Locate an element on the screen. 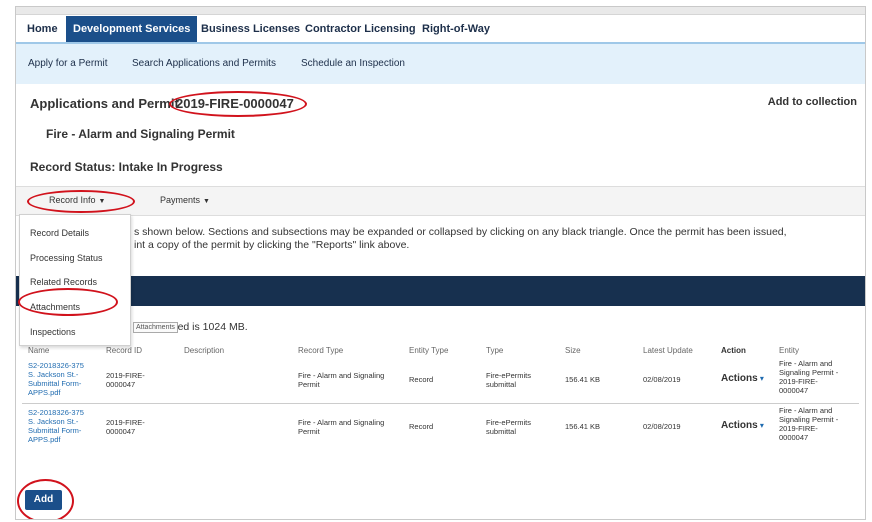 The height and width of the screenshot is (522, 872). tab-development-services: Development Services is located at coordinates (132, 29).